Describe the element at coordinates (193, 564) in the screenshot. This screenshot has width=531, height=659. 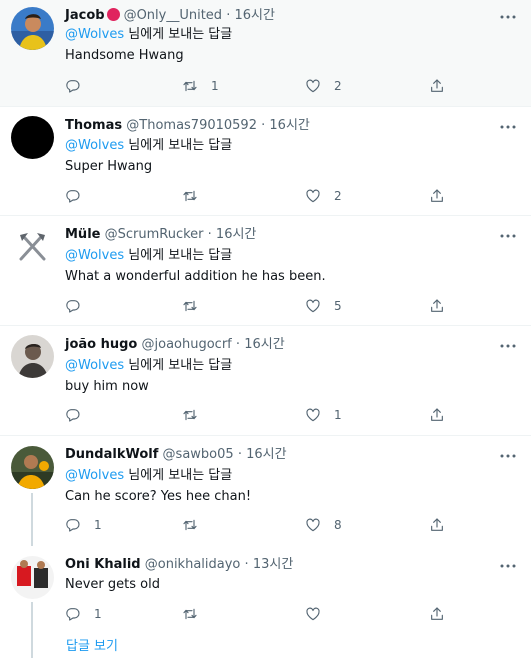
I see `user-handle: @onikhalidayo` at that location.